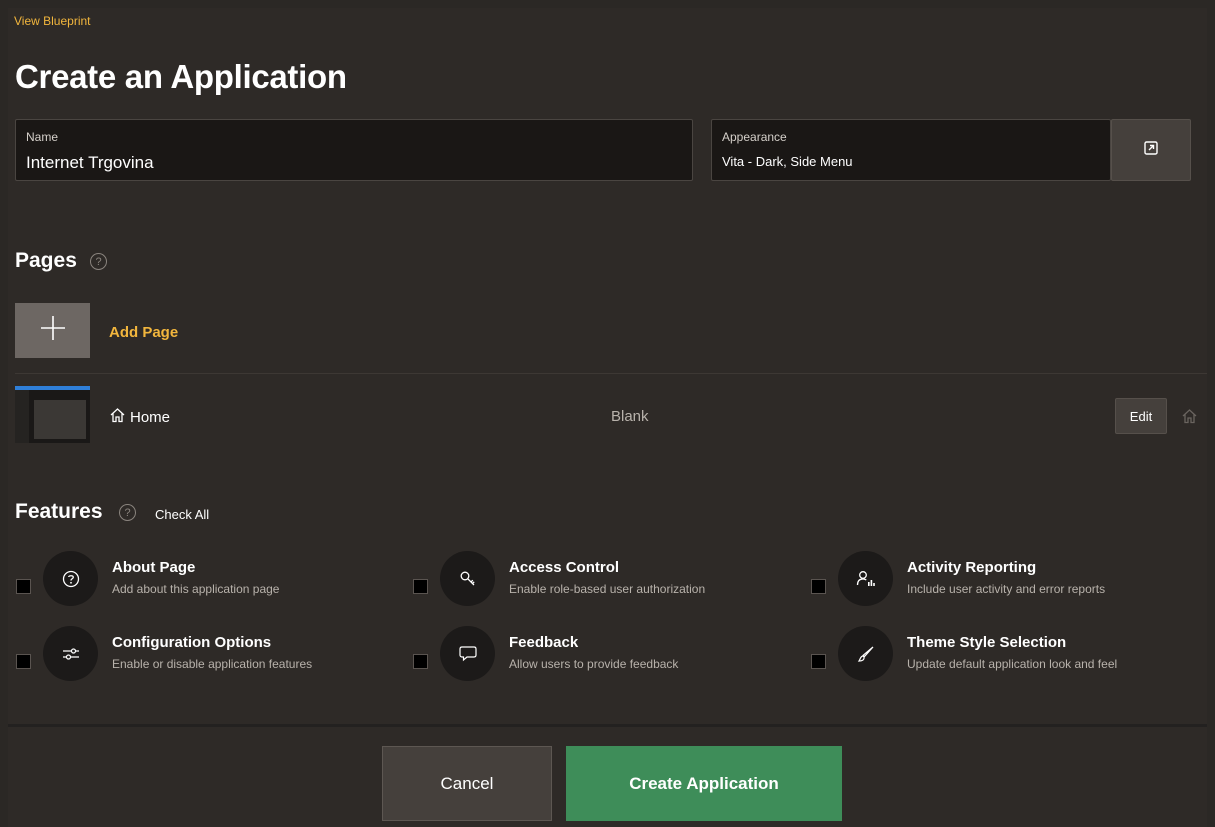  What do you see at coordinates (1189, 418) in the screenshot?
I see `set-home-icon` at bounding box center [1189, 418].